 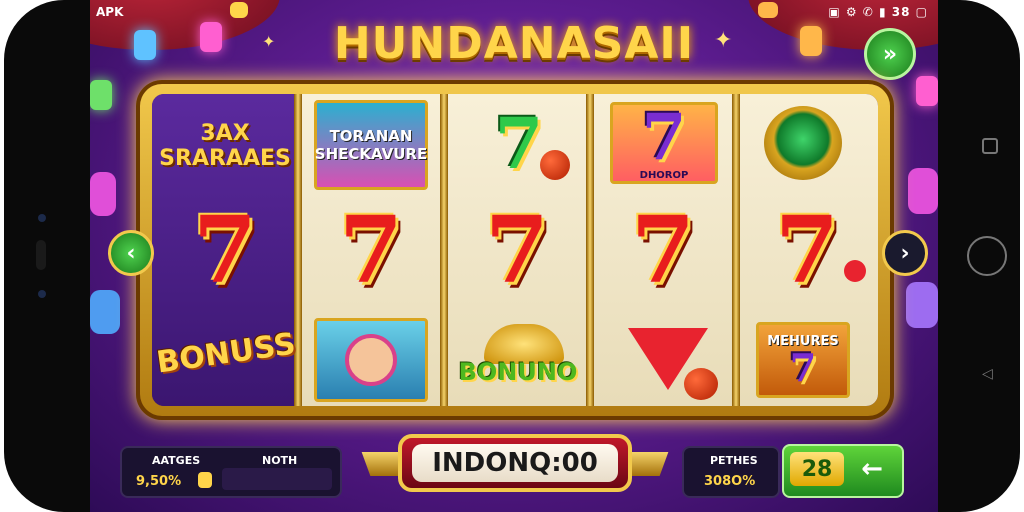 I want to click on panel-value-box, so click(x=277, y=479).